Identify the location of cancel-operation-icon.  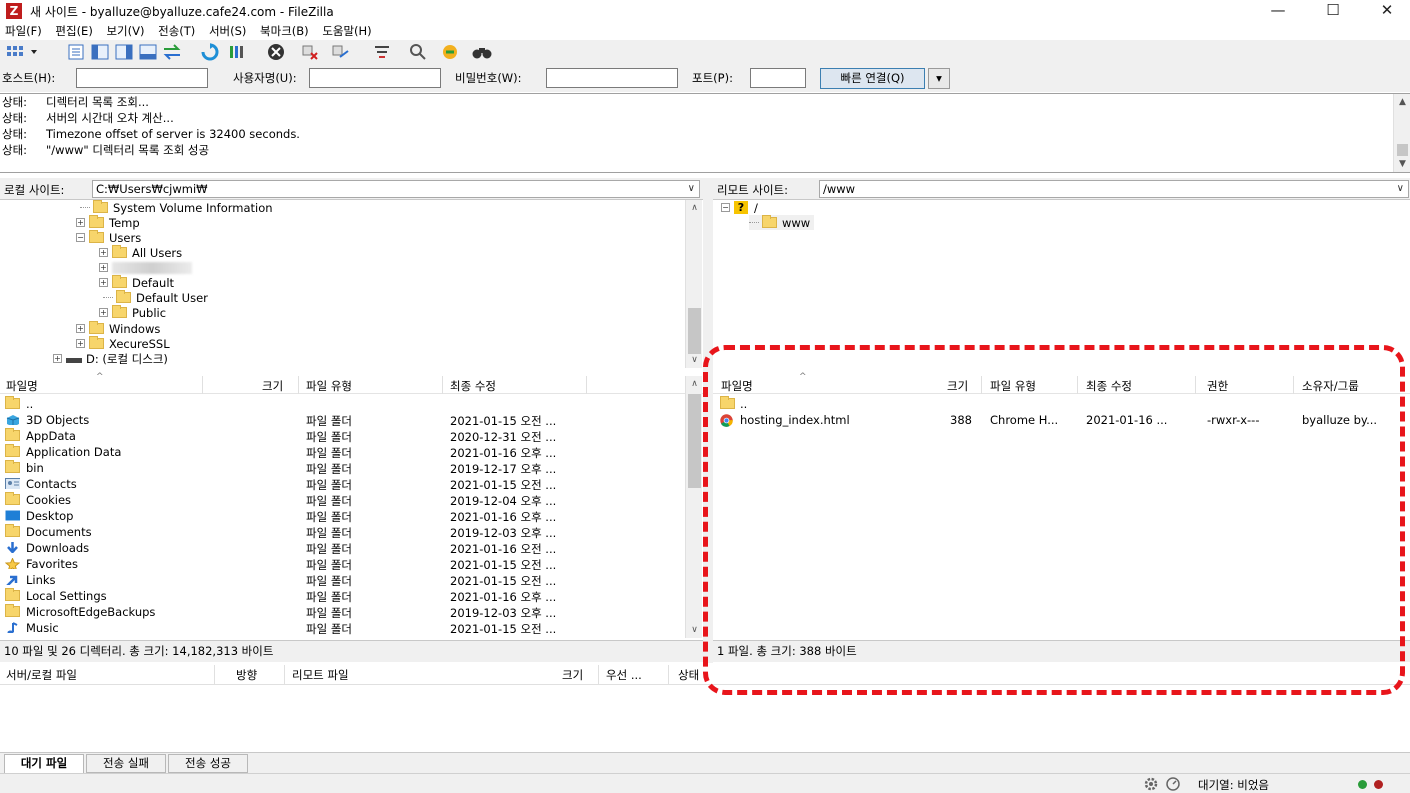
(276, 52).